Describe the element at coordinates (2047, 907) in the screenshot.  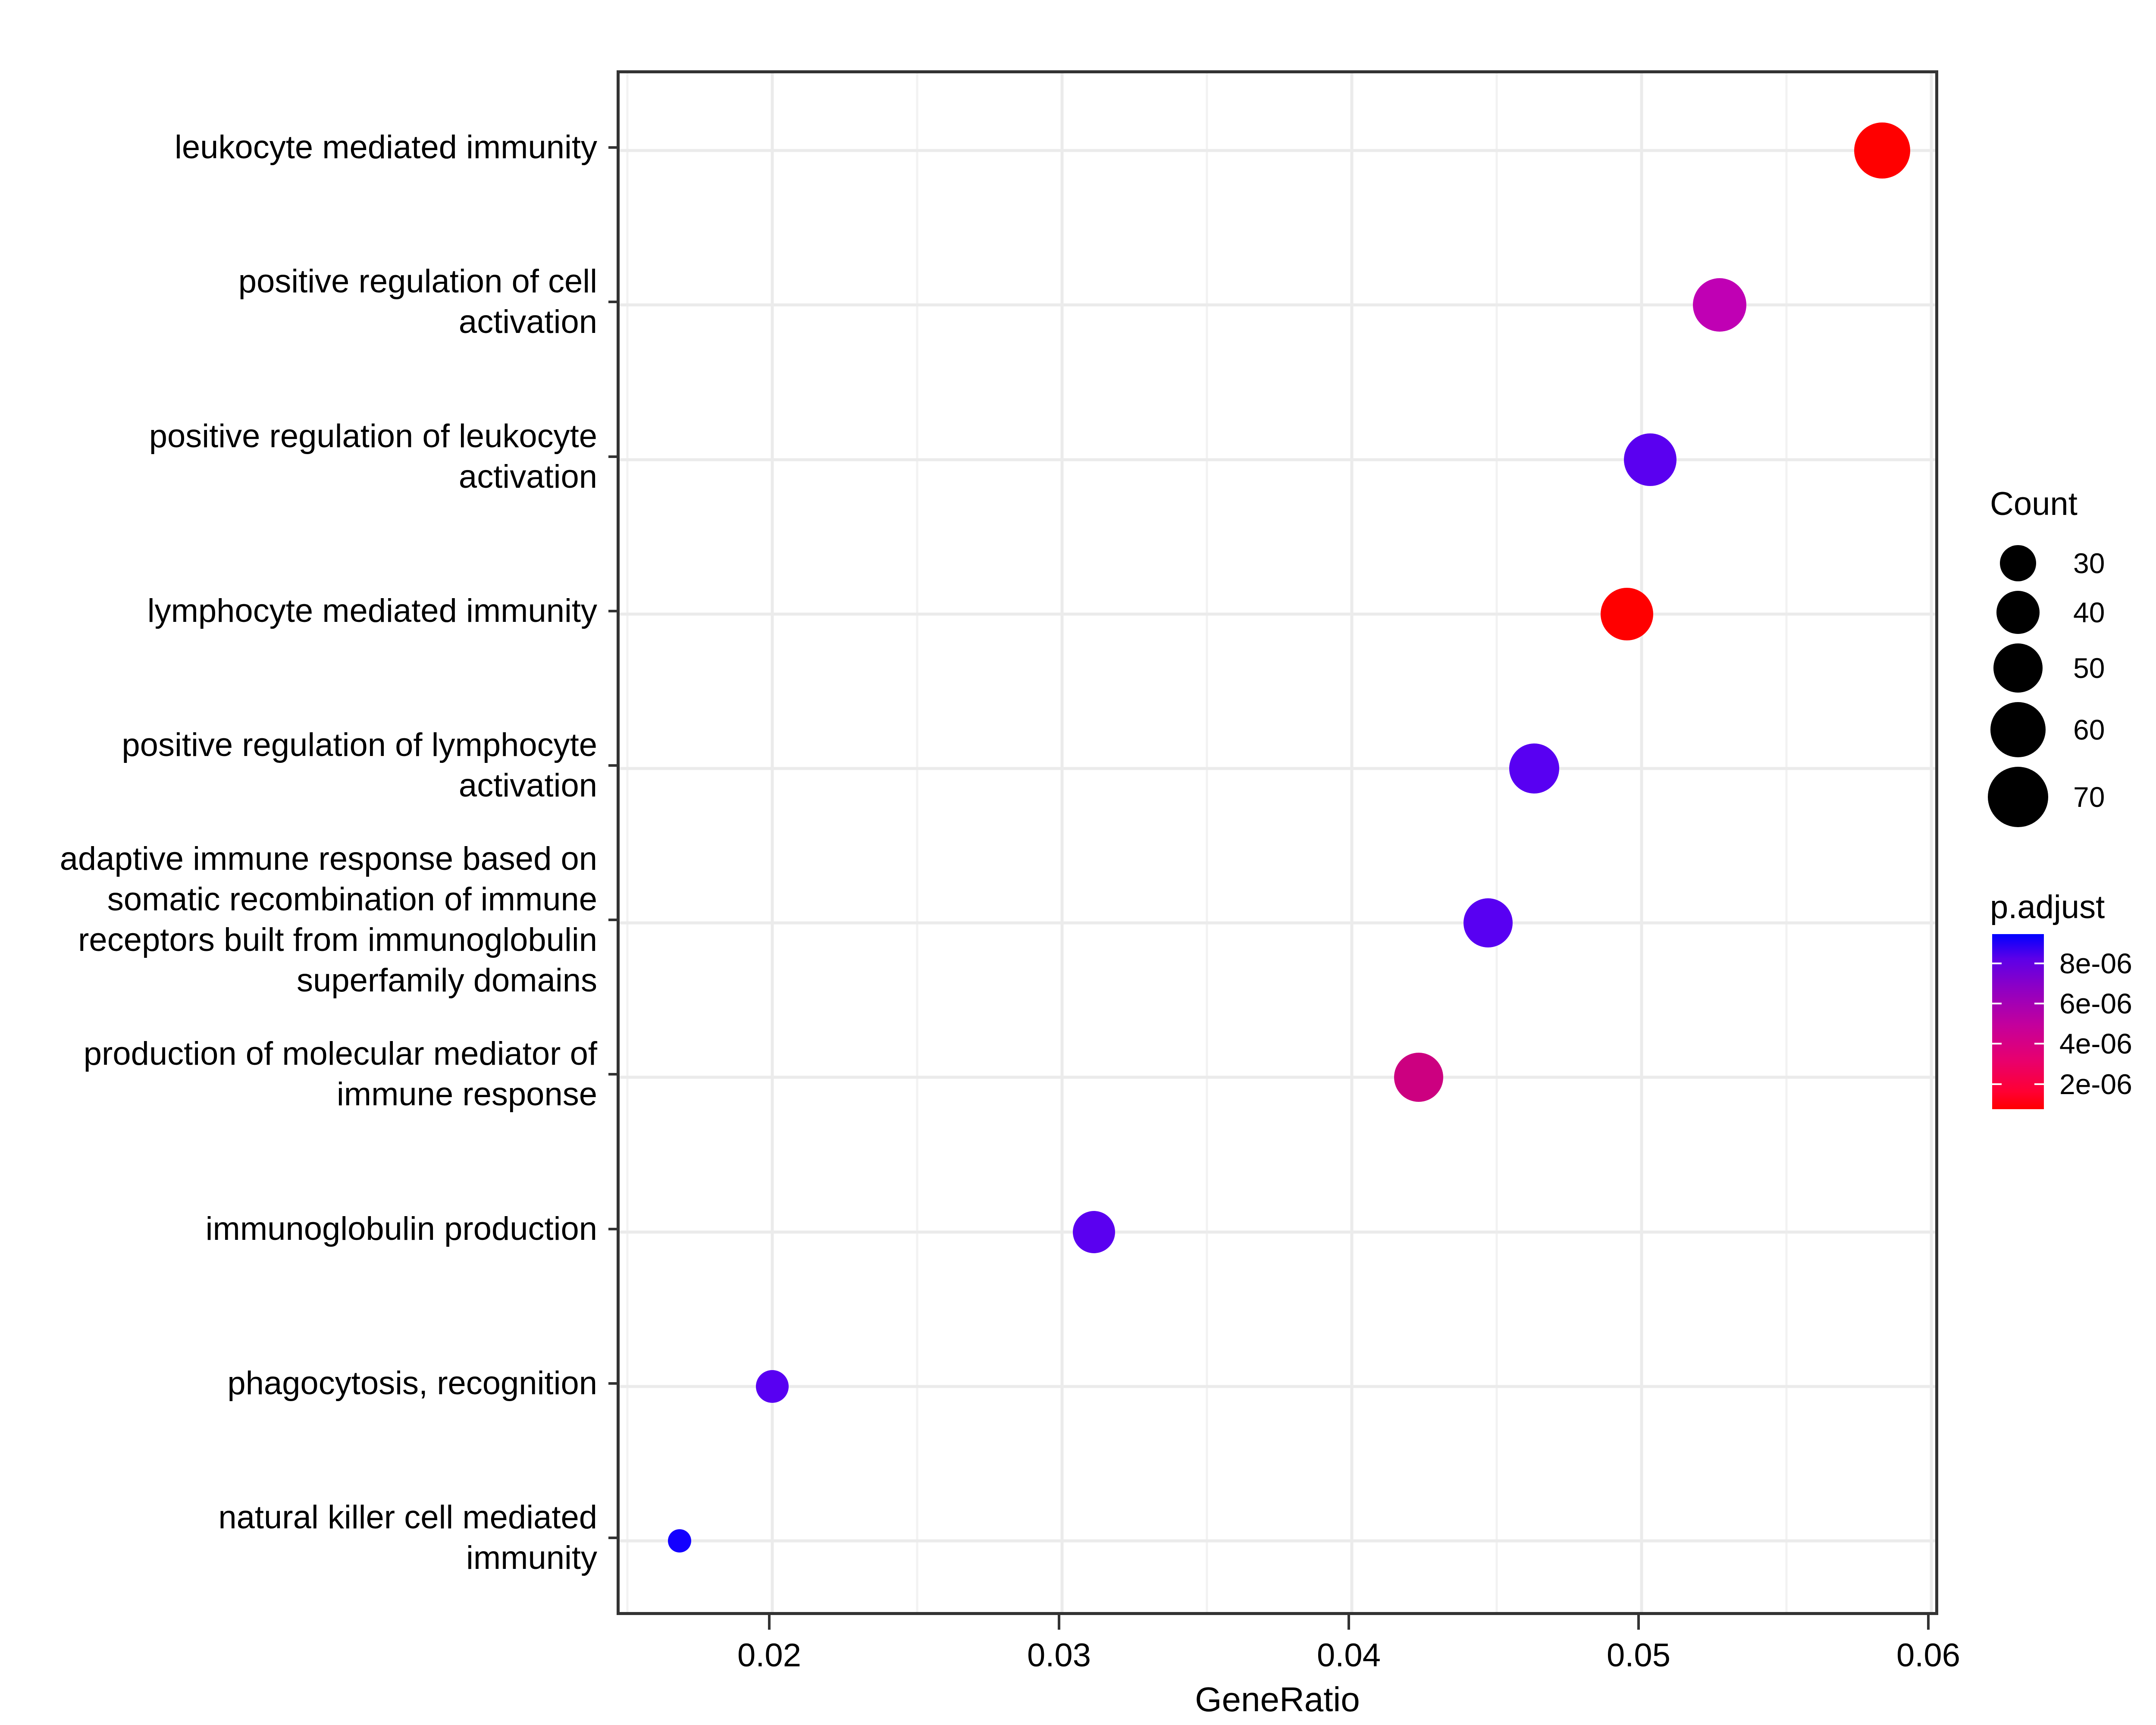
I see `padjust-legend-title: p.adjust` at that location.